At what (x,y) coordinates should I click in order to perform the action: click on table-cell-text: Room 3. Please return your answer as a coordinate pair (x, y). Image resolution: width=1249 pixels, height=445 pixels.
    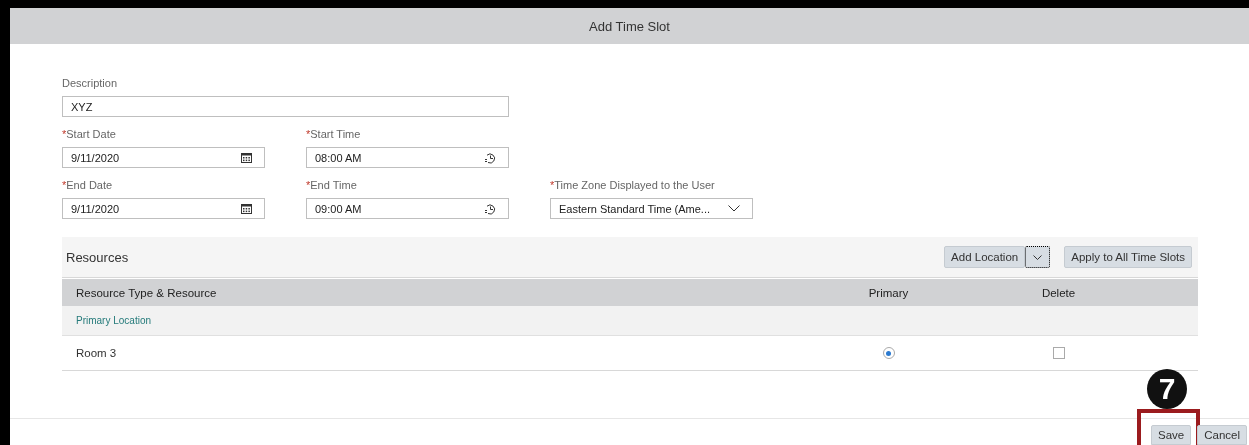
    Looking at the image, I should click on (96, 353).